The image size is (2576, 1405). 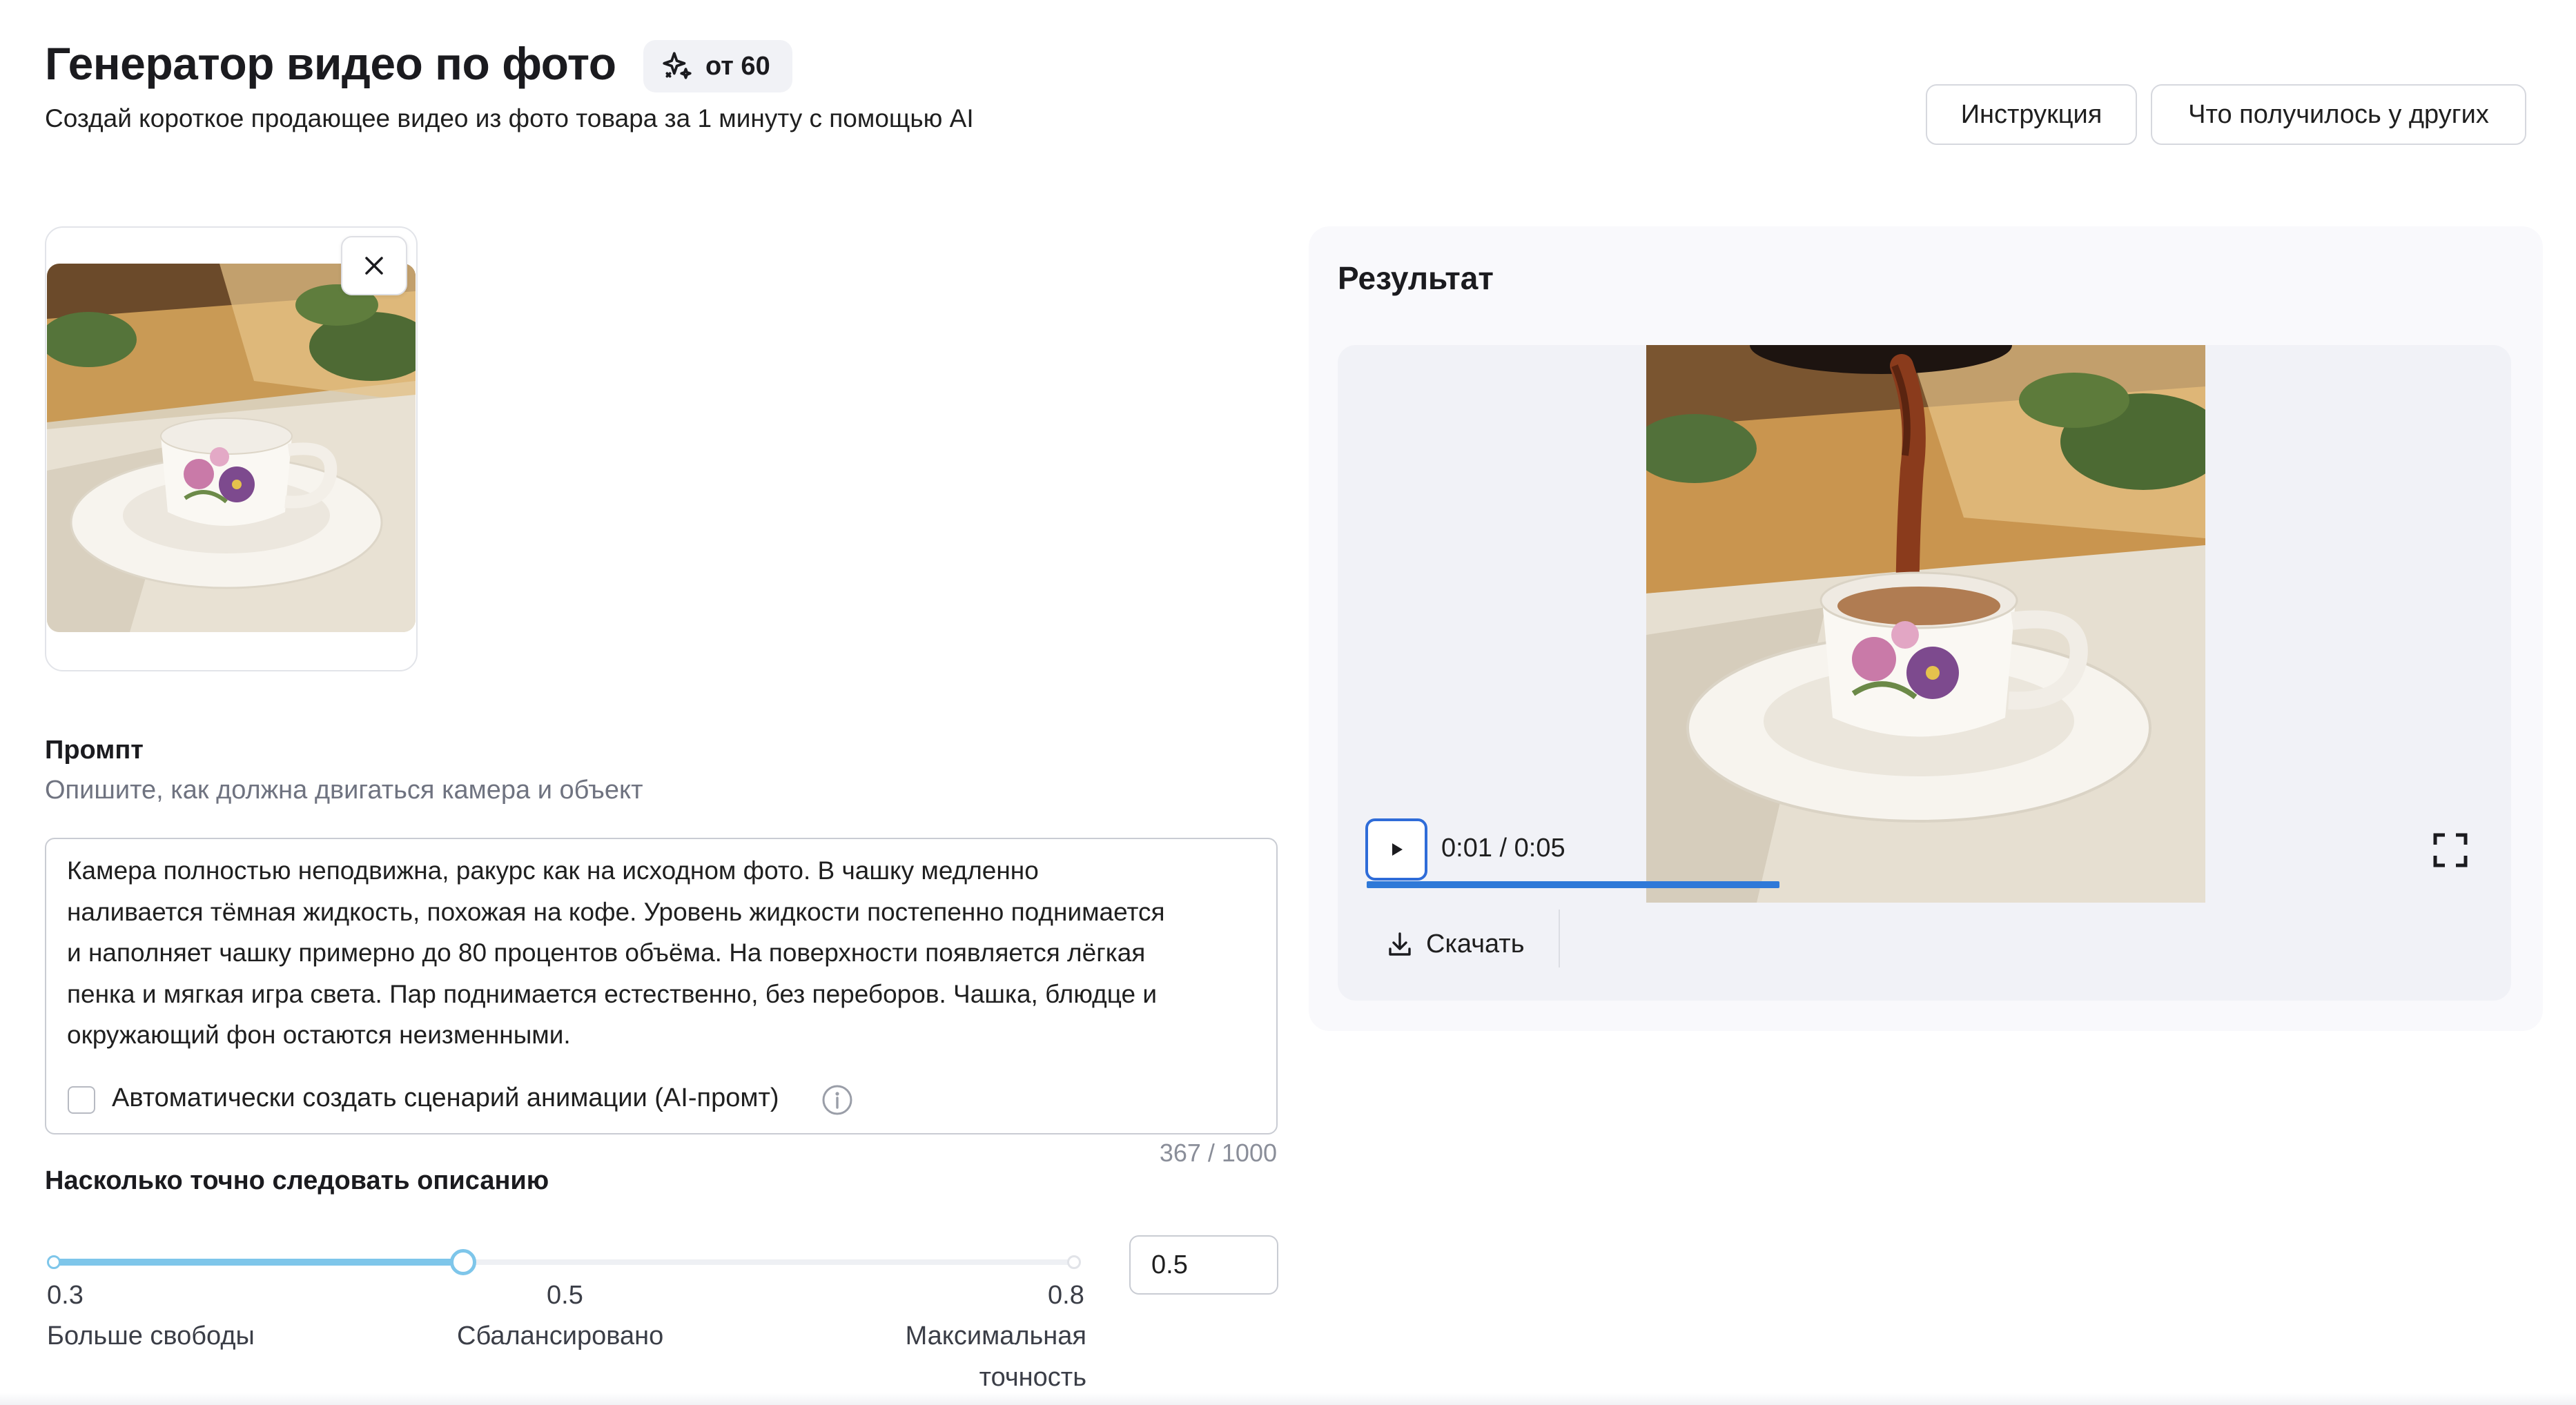 I want to click on precision-value-input: 0.5, so click(x=1203, y=1265).